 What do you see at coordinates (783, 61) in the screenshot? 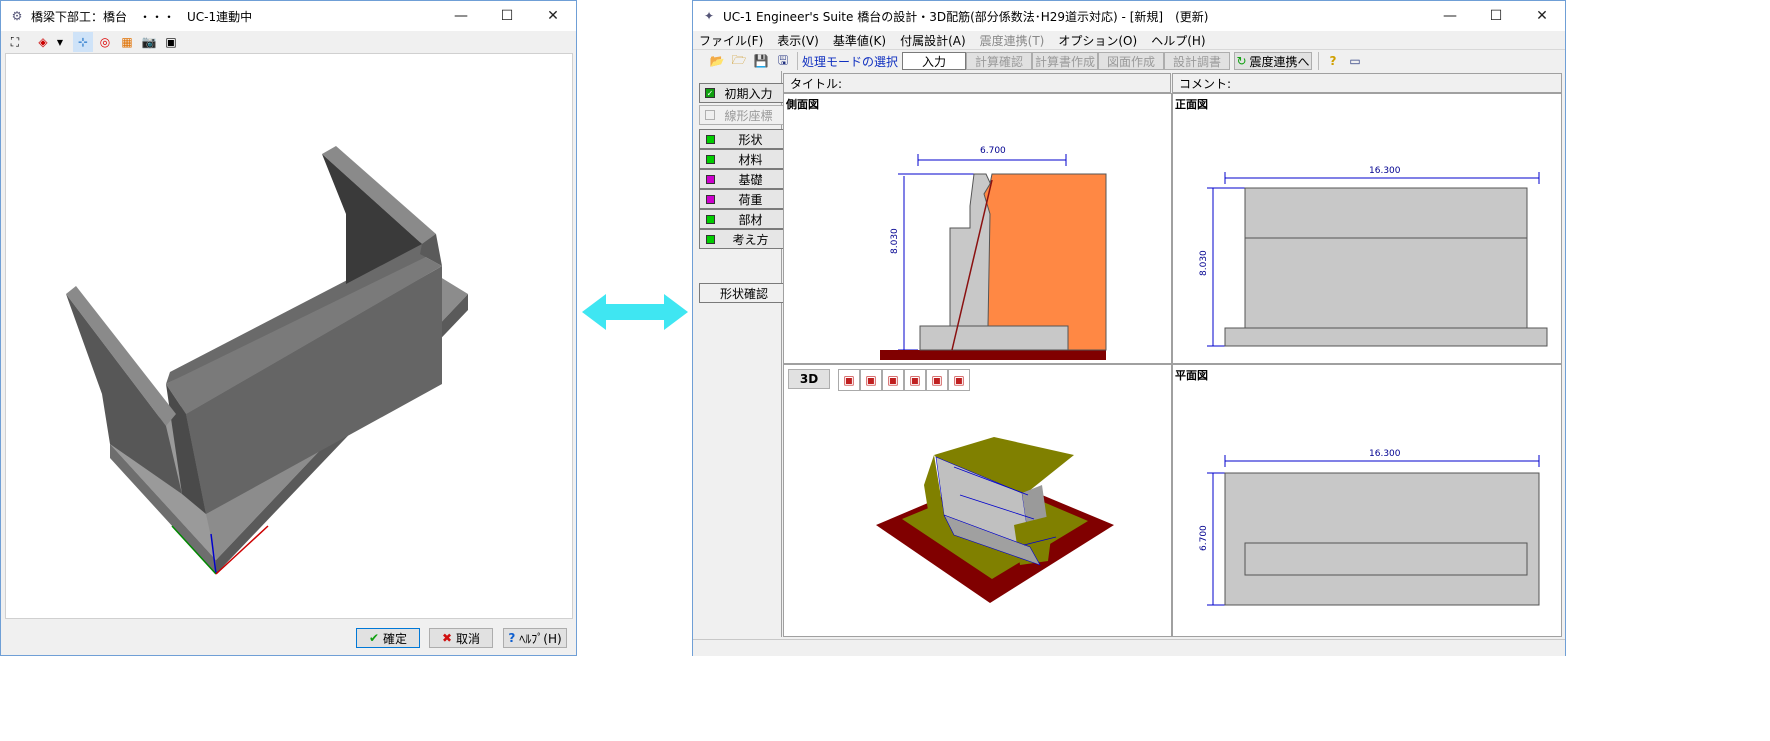
I see `save-as-icon: 🖫` at bounding box center [783, 61].